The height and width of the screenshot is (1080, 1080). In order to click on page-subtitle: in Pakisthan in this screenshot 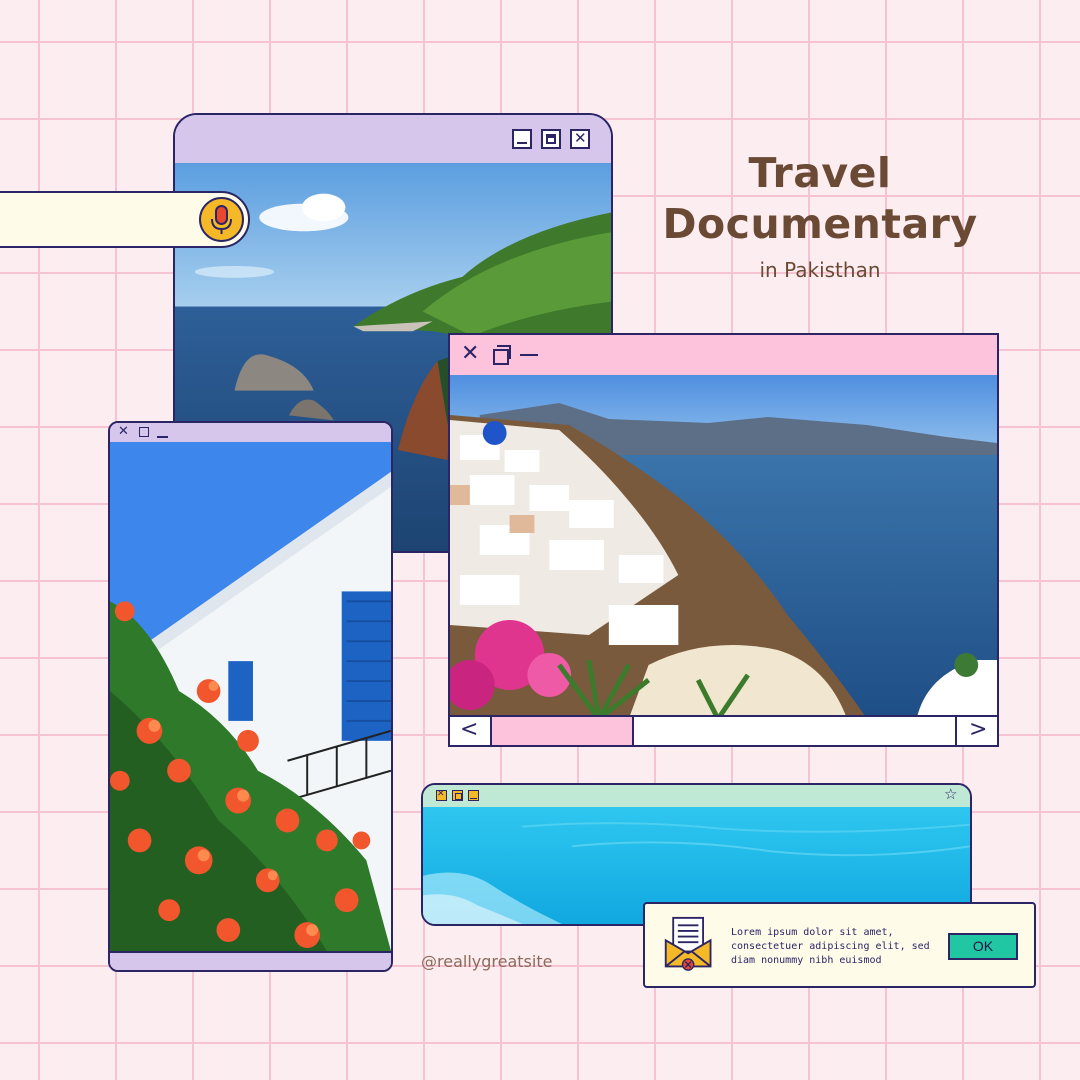, I will do `click(820, 270)`.